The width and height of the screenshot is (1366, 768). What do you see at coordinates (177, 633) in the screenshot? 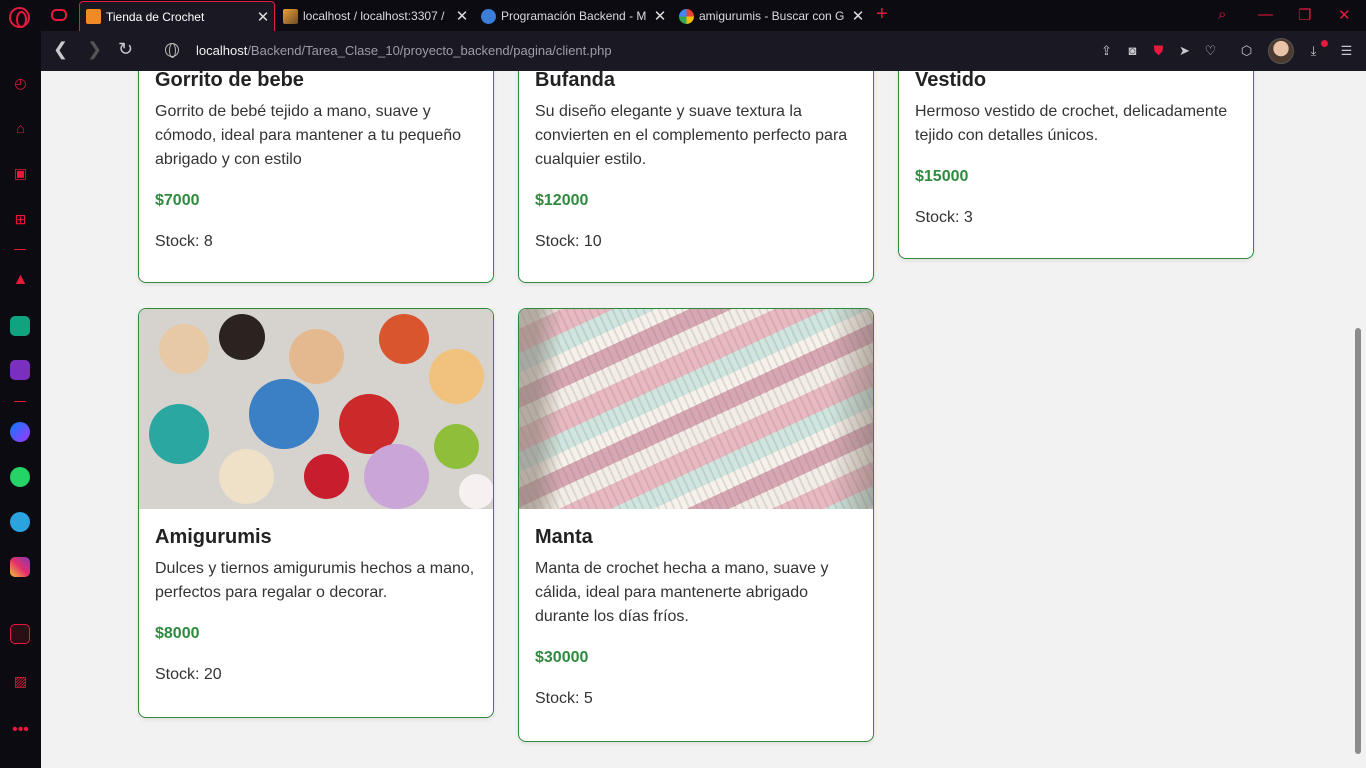
I see `product-price: $8000` at bounding box center [177, 633].